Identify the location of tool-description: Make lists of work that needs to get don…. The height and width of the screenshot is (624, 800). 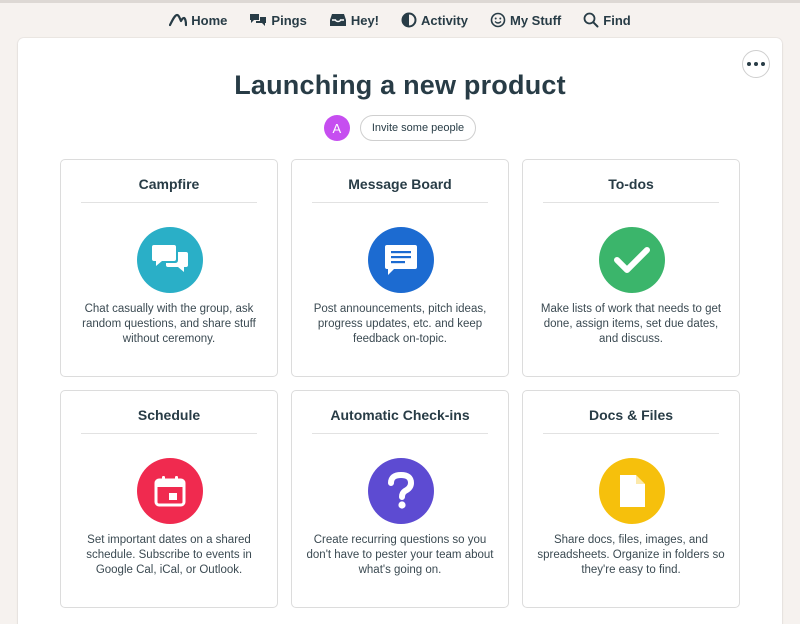
(631, 324).